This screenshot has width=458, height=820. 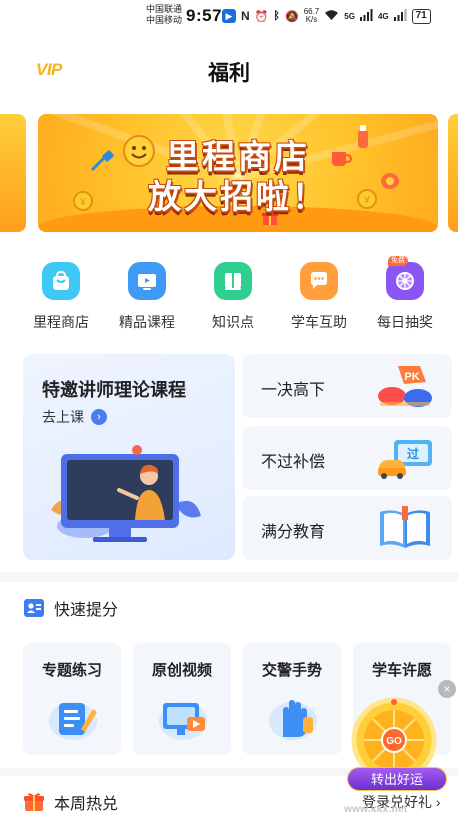 I want to click on net-speed-unit: K/s, so click(x=311, y=19).